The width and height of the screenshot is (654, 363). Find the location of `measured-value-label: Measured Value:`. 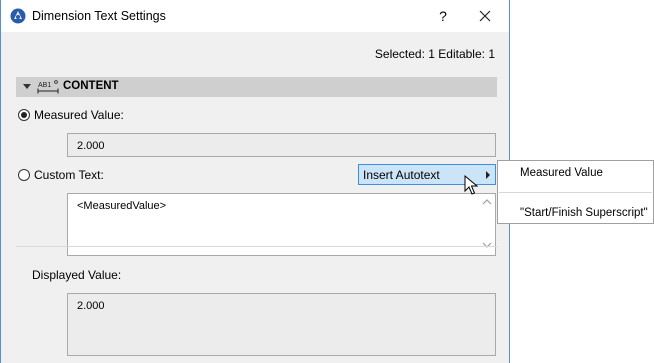

measured-value-label: Measured Value: is located at coordinates (79, 115).